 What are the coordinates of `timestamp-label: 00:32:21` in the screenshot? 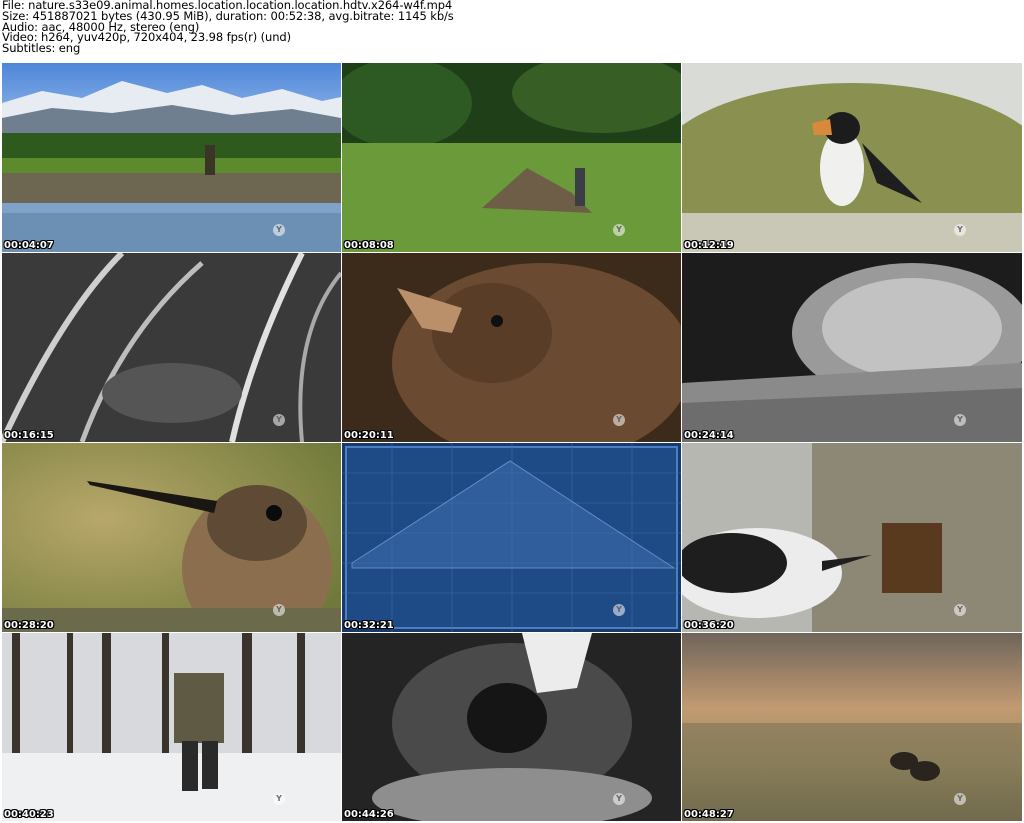 It's located at (369, 625).